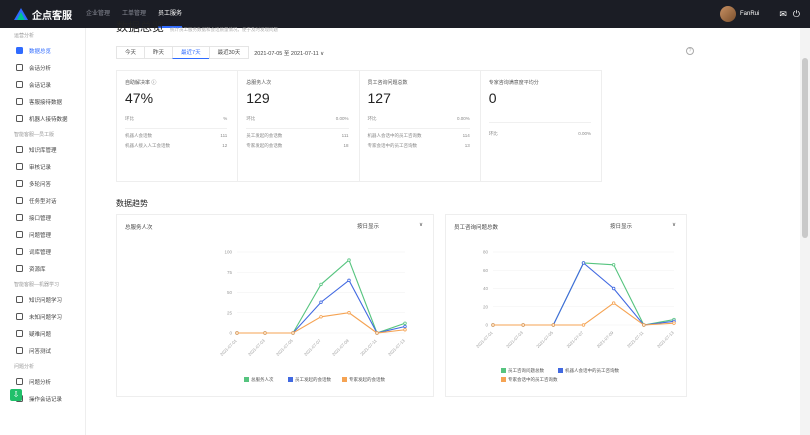  I want to click on stat-label: 自助解决率 ⓘ, so click(141, 83).